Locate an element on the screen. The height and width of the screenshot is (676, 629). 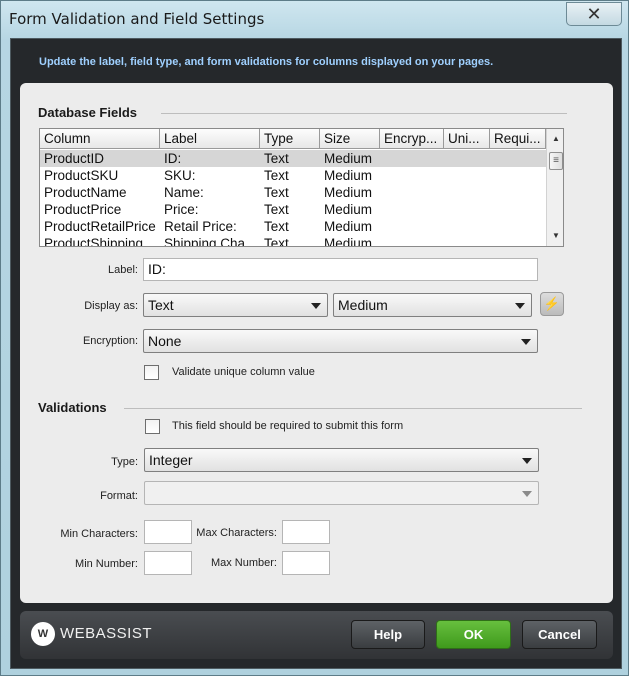
table-cell: ID: is located at coordinates (173, 158).